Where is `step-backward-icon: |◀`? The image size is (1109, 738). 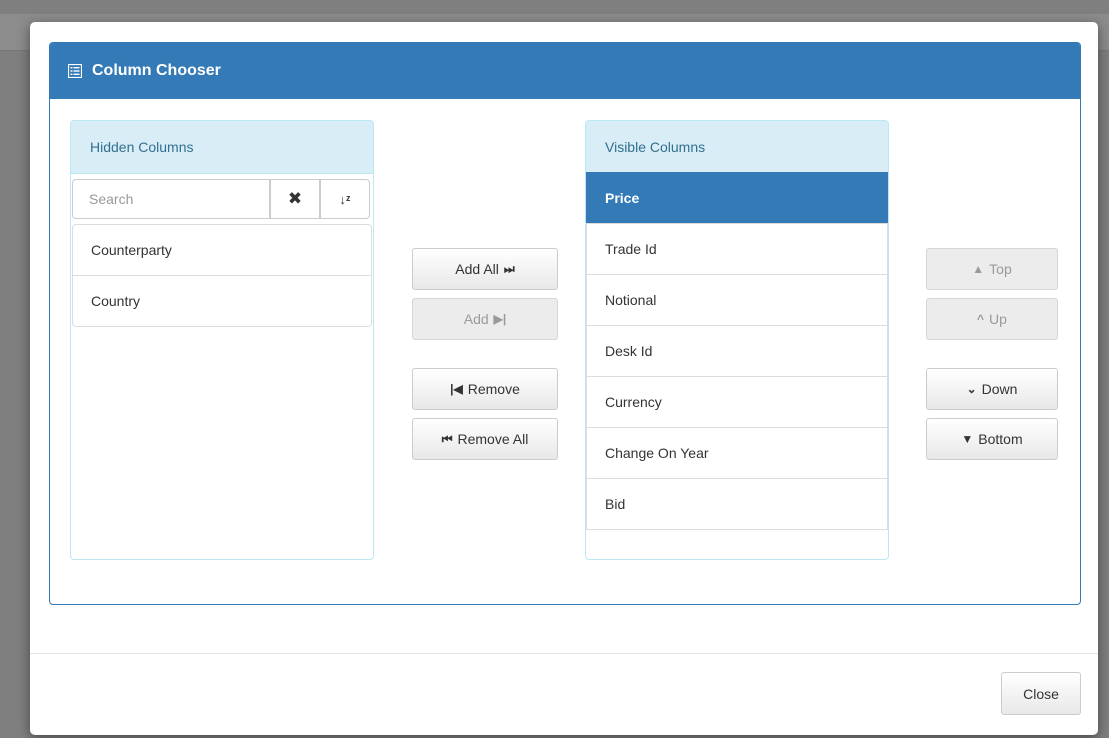 step-backward-icon: |◀ is located at coordinates (456, 389).